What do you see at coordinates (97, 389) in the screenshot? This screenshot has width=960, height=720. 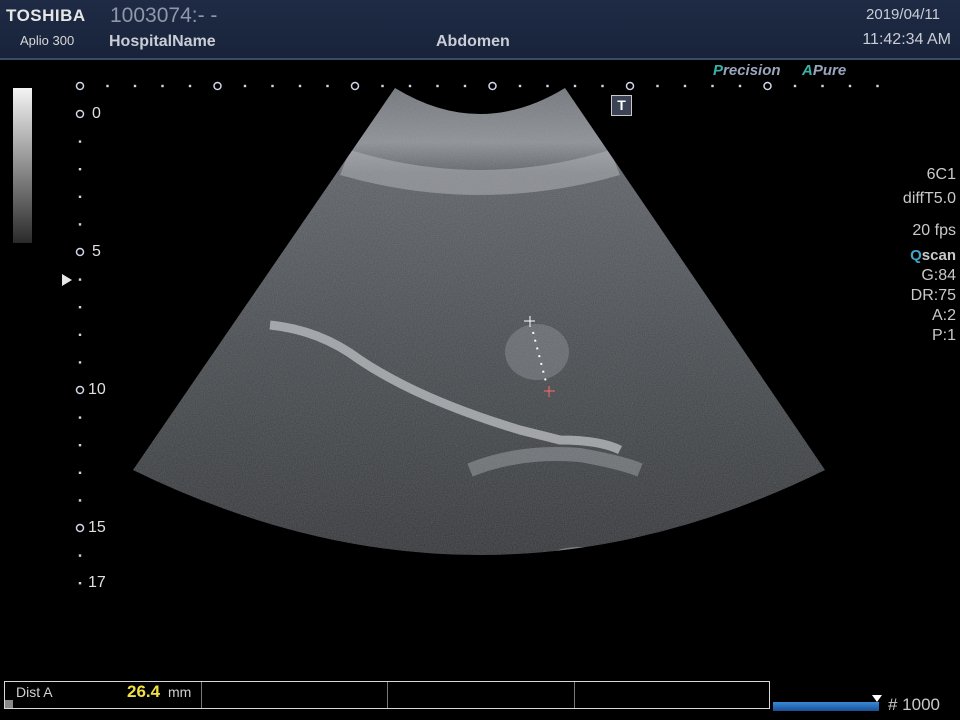 I see `depth-label-10: 10` at bounding box center [97, 389].